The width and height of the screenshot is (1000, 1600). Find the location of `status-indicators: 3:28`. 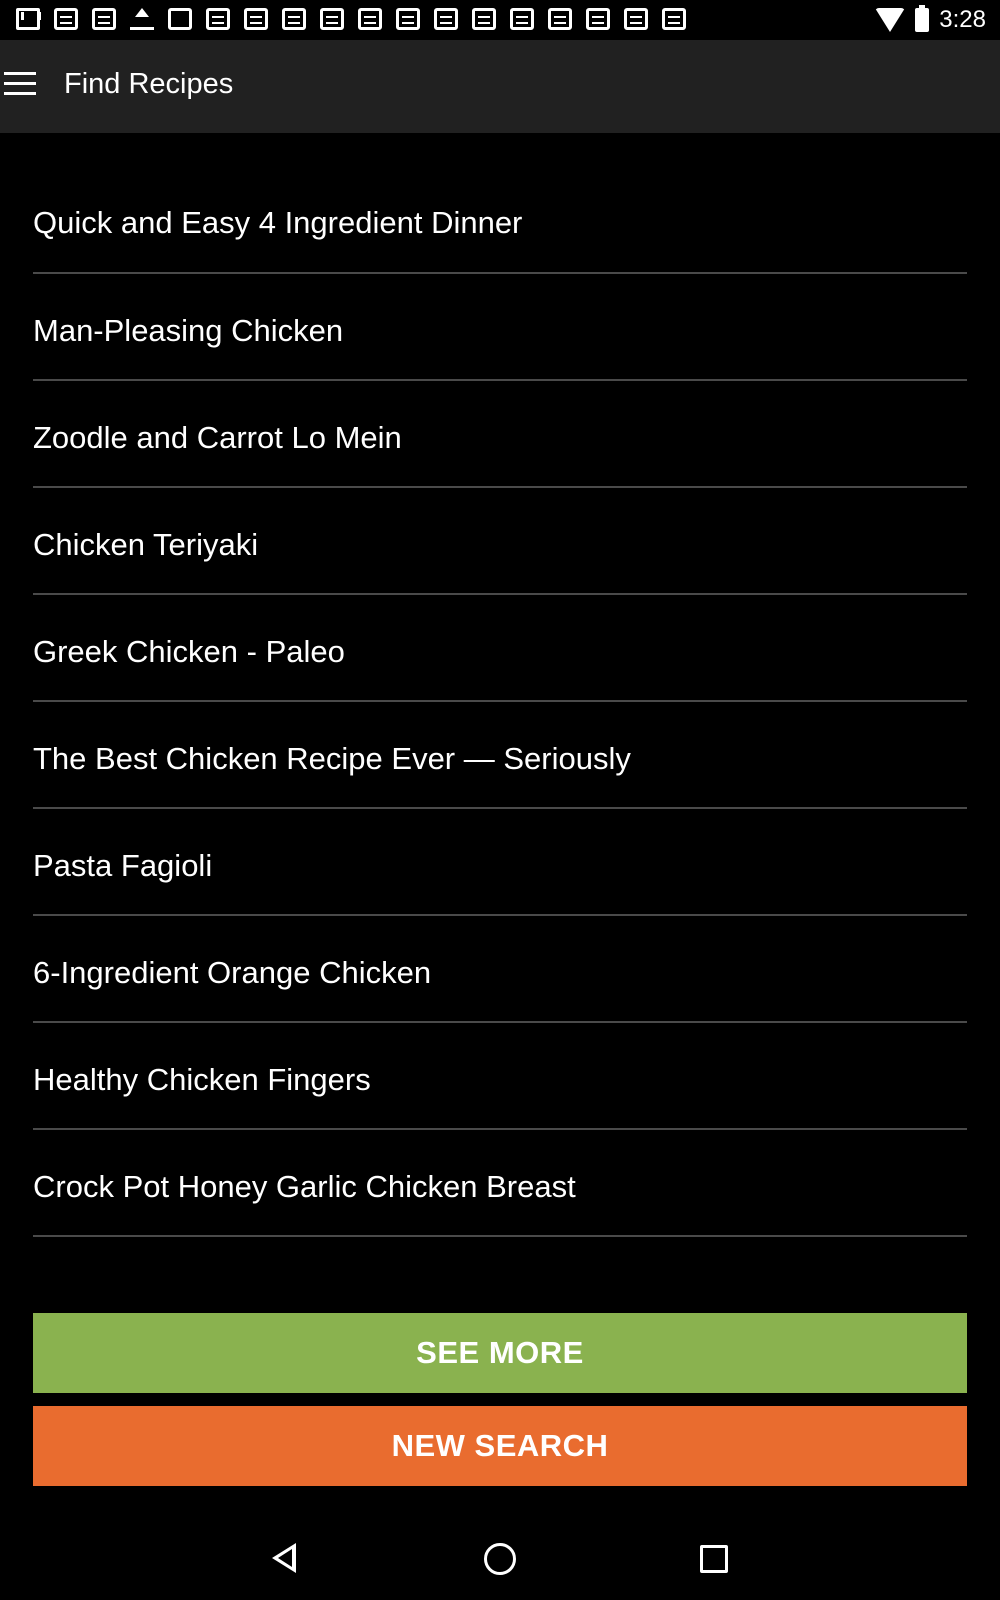

status-indicators: 3:28 is located at coordinates (930, 19).